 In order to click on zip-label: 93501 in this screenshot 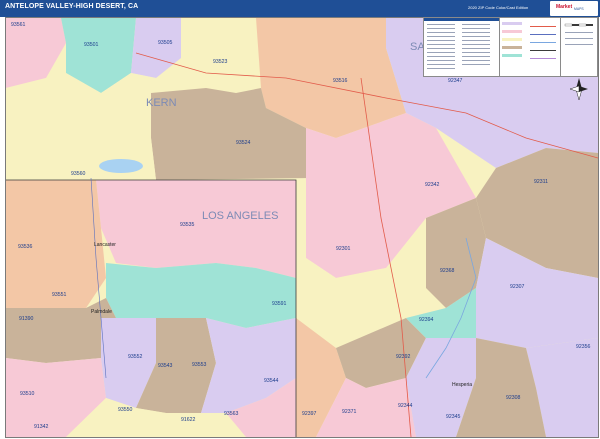, I will do `click(91, 45)`.